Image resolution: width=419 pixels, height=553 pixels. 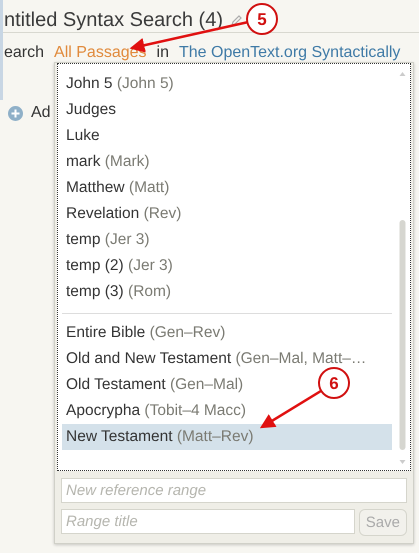 I want to click on passage-option: Judges, so click(x=89, y=110).